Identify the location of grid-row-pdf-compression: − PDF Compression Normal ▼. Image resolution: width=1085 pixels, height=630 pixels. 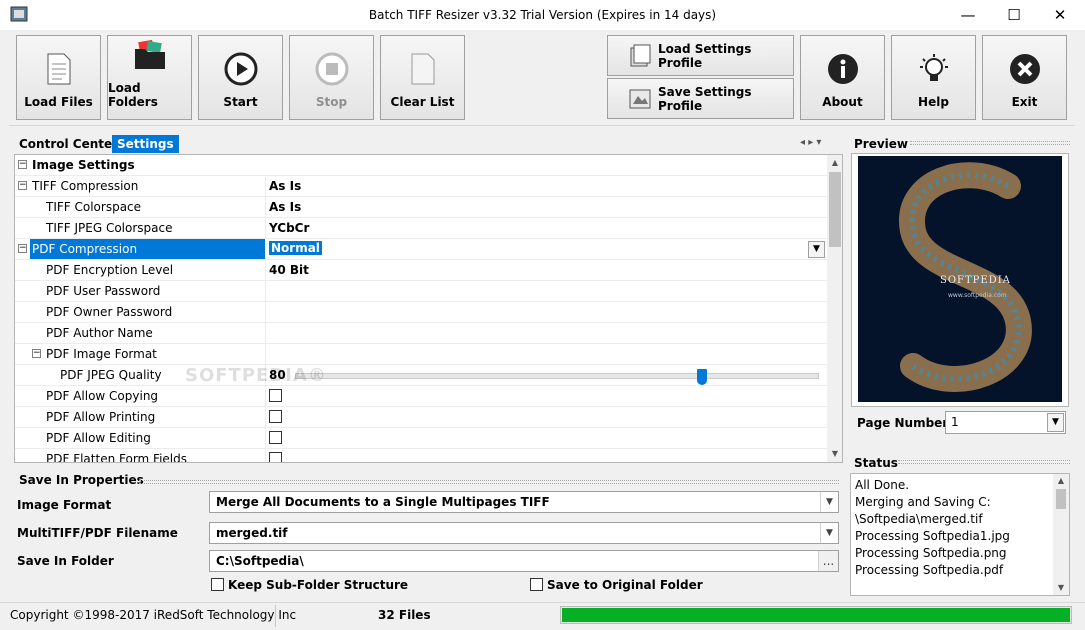
(421, 249).